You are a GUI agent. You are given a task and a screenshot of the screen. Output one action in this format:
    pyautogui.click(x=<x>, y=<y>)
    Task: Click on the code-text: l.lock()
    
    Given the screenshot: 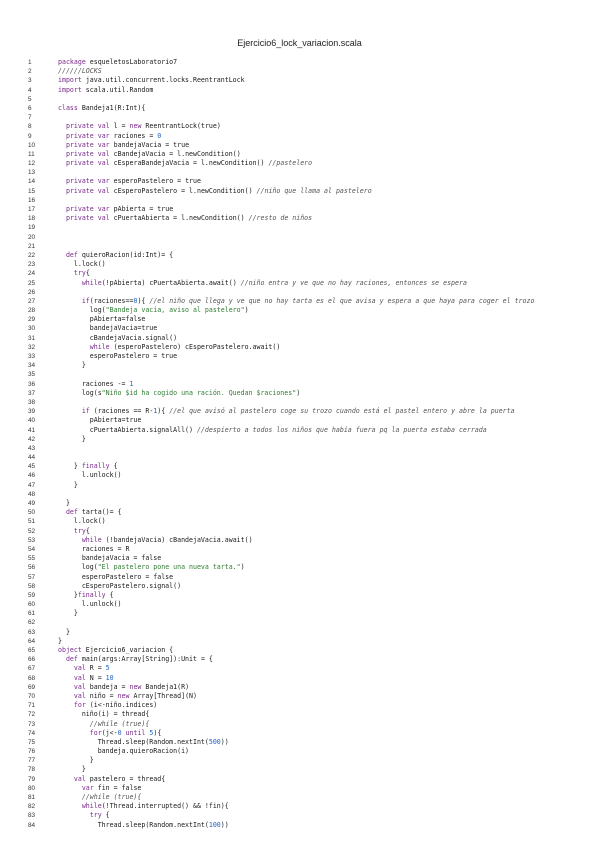 What is the action you would take?
    pyautogui.click(x=82, y=521)
    